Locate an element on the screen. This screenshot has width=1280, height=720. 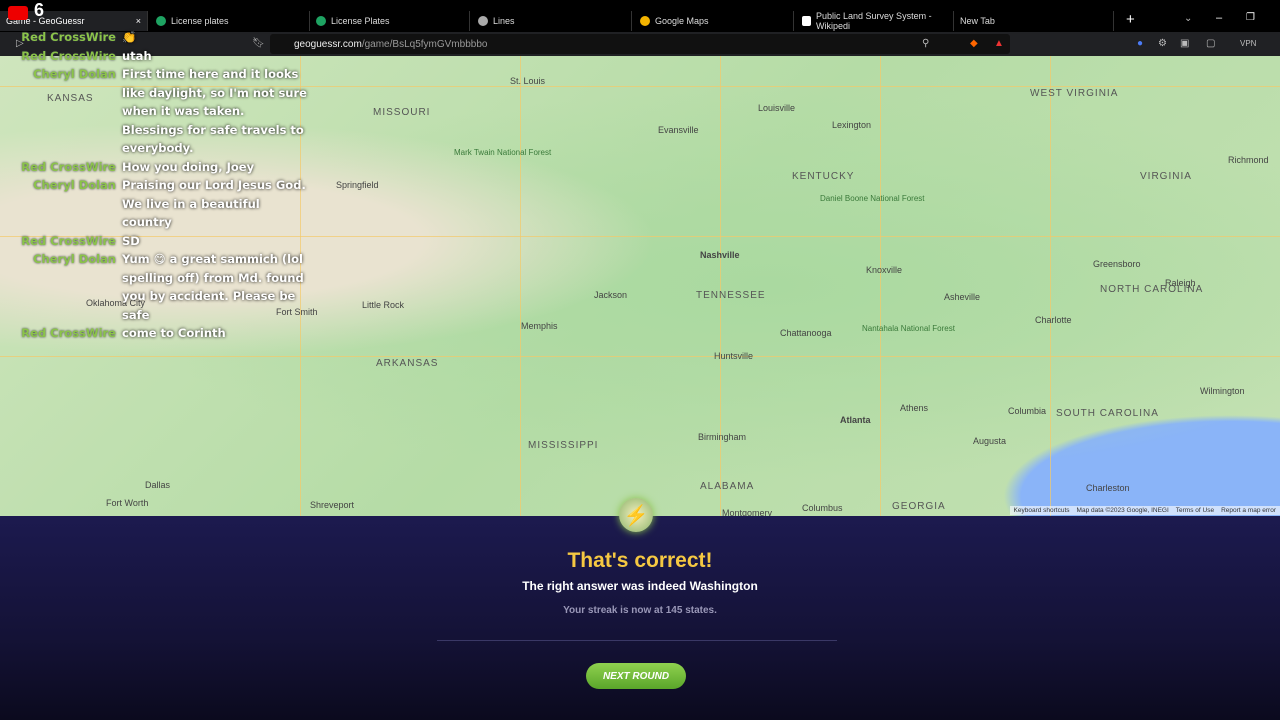
map-label: Louisville is located at coordinates (777, 108).